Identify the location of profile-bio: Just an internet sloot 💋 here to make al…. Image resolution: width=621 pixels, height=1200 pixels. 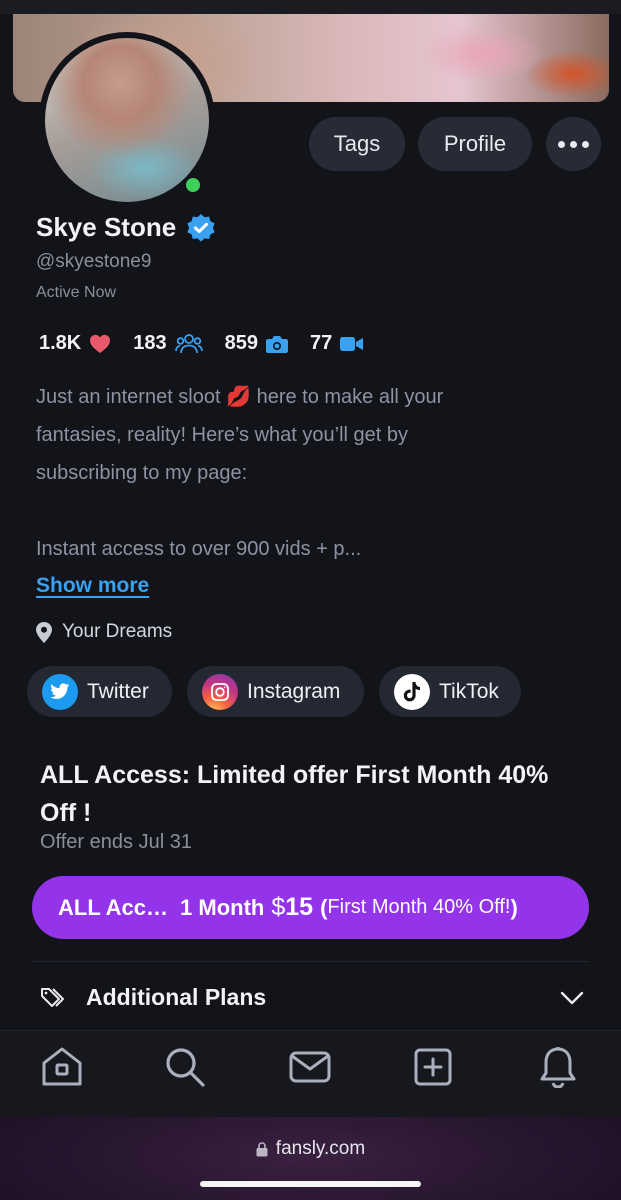
(306, 473).